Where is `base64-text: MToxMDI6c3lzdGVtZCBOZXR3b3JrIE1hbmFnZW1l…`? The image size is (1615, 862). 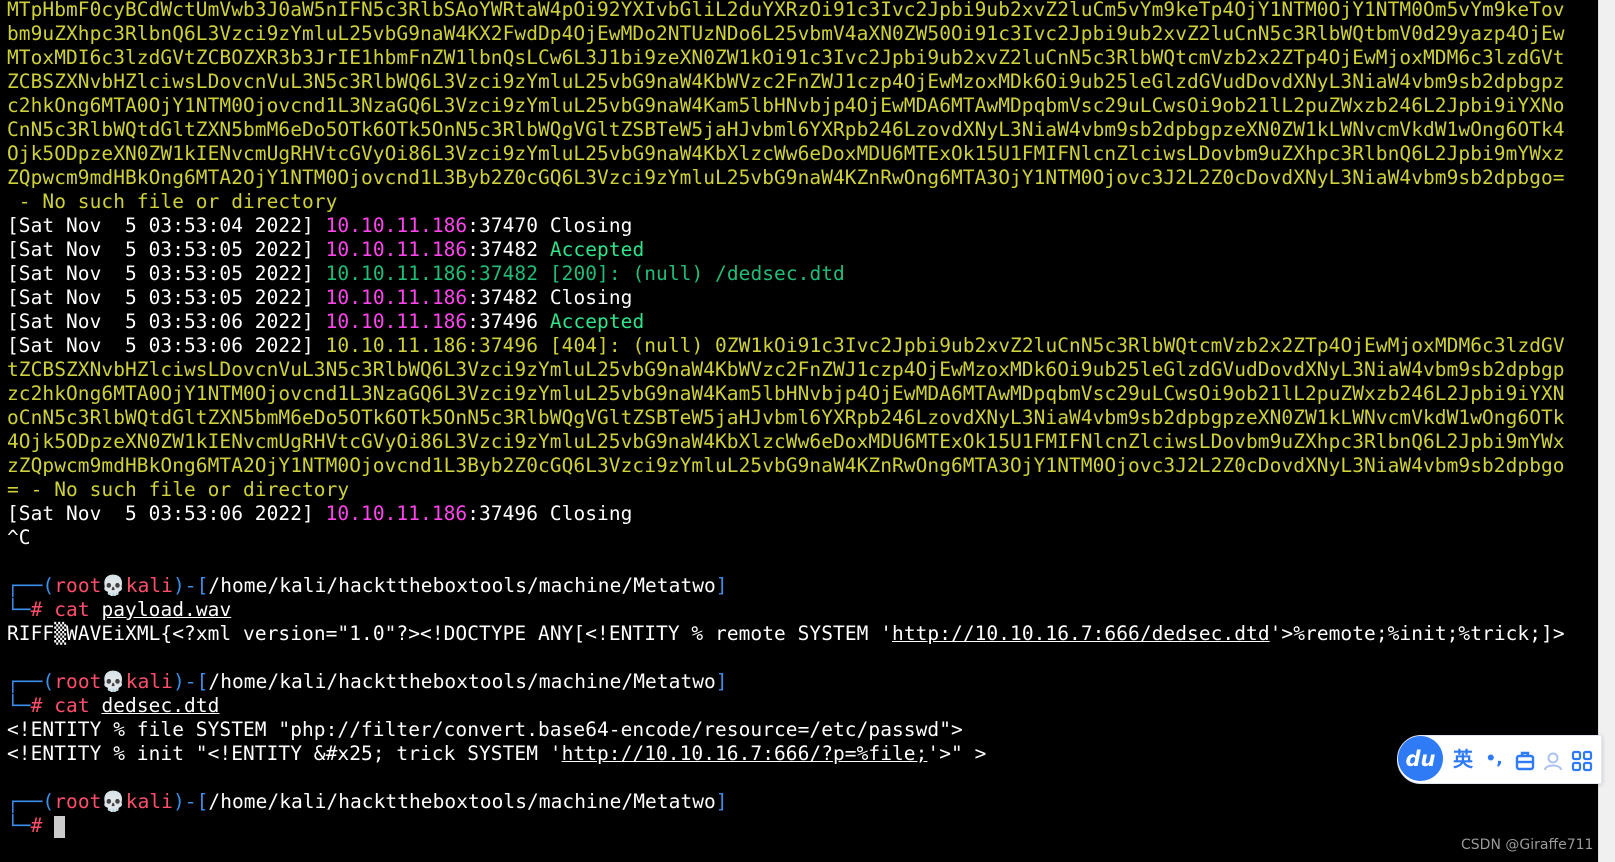 base64-text: MToxMDI6c3lzdGVtZCBOZXR3b3JrIE1hbmFnZW1l… is located at coordinates (786, 57).